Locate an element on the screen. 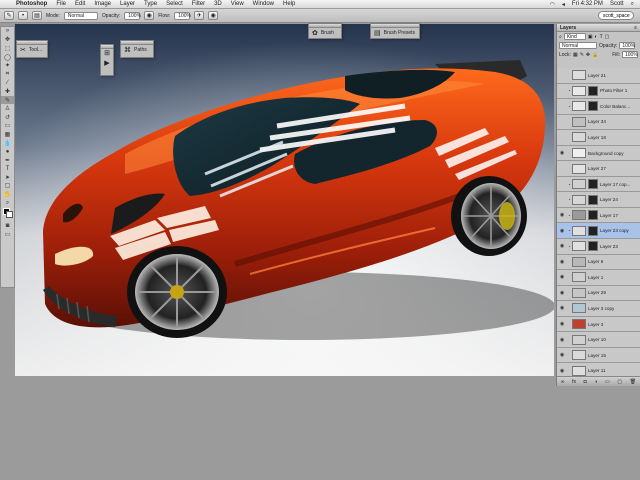 This screenshot has width=640, height=480. layer-name: Background copy is located at coordinates (606, 153).